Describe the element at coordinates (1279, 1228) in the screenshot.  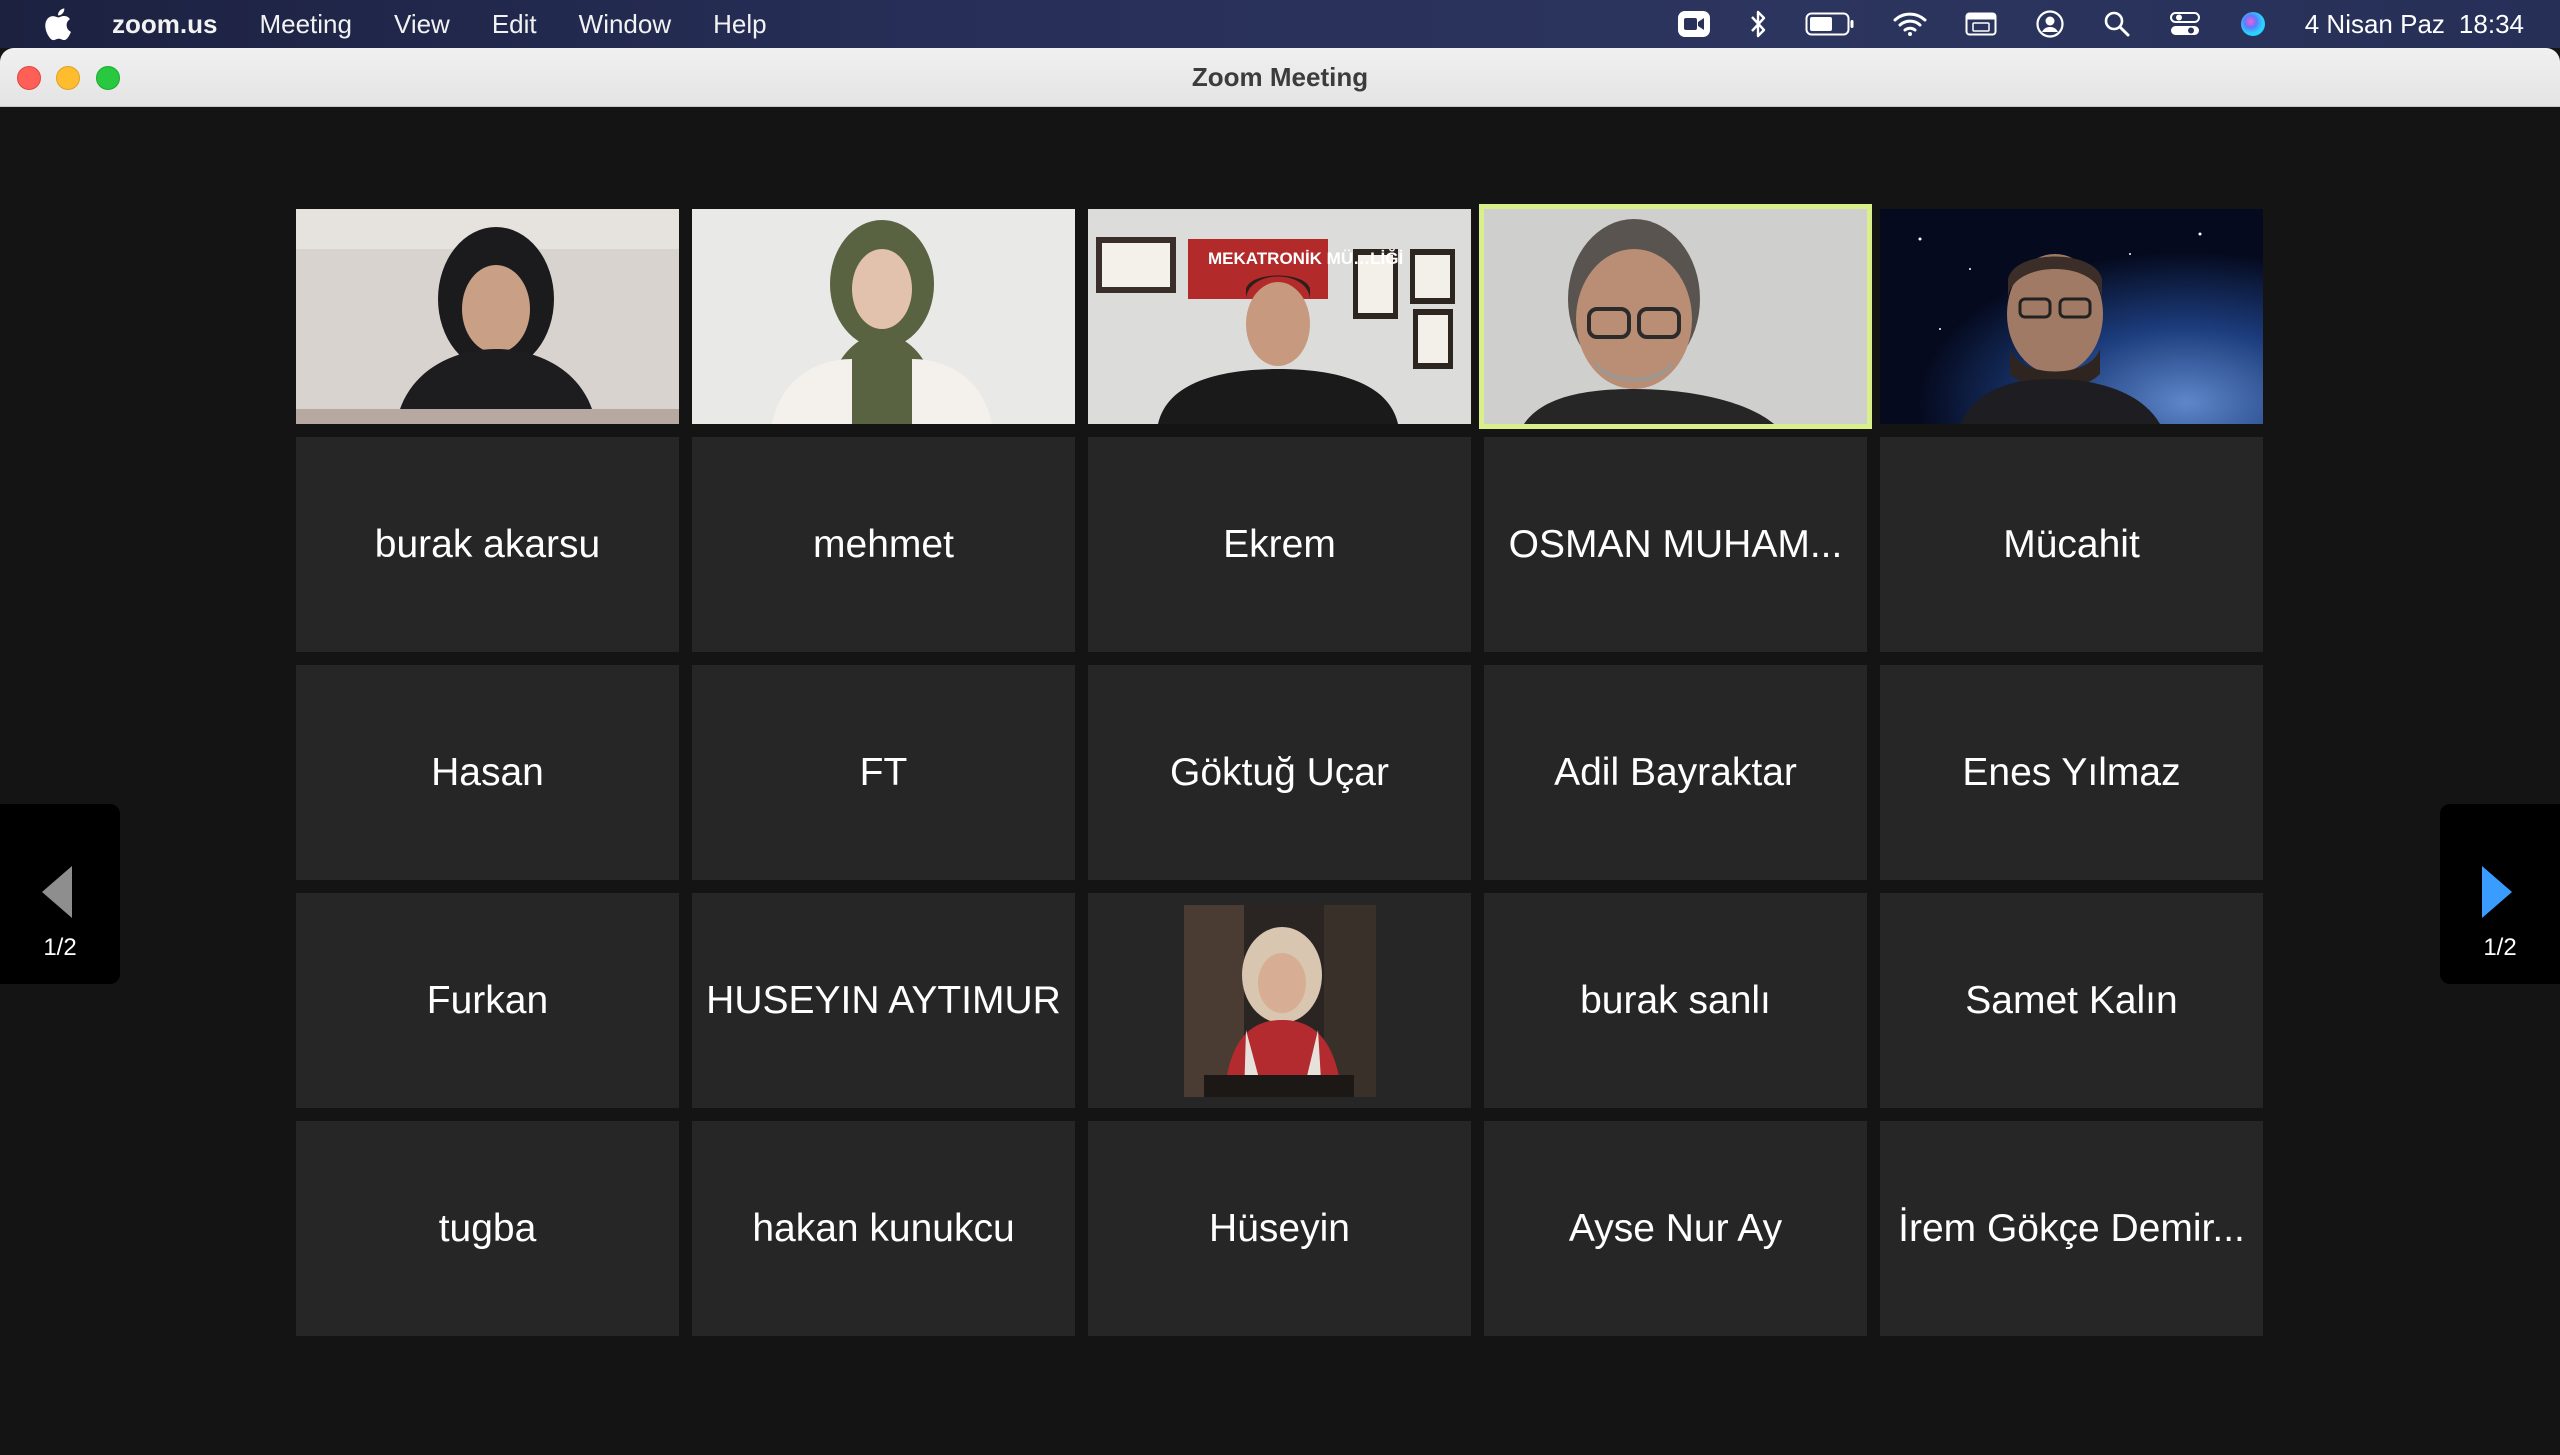
I see `participant-tile: Hüseyin` at that location.